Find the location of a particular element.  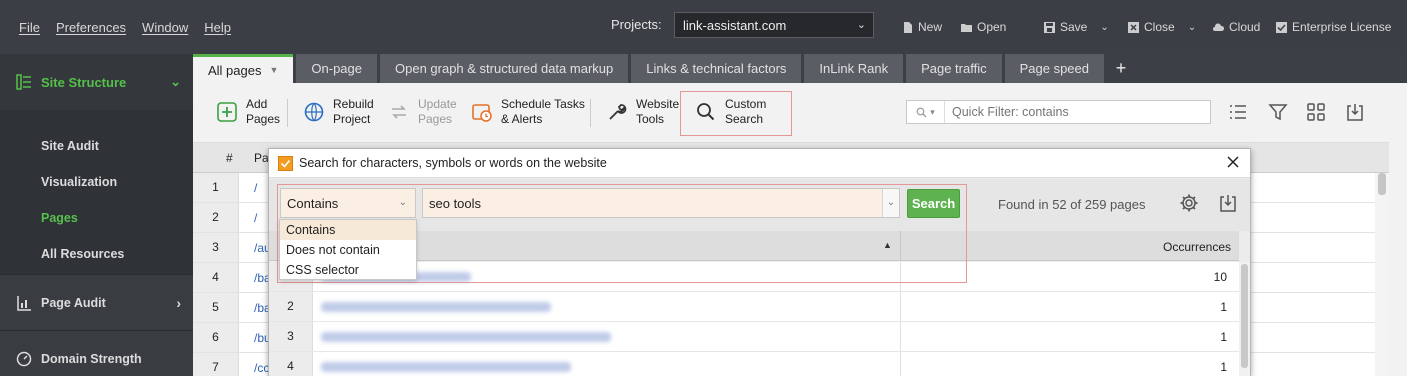

grid-view-icon is located at coordinates (1316, 112).